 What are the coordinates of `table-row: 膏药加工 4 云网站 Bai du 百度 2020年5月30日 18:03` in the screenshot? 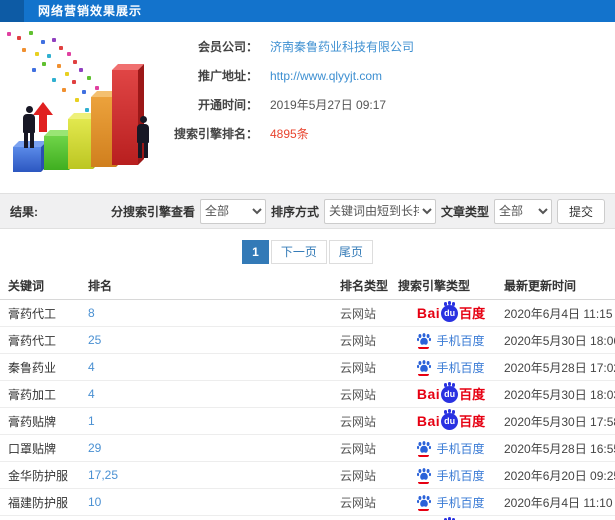 It's located at (307, 394).